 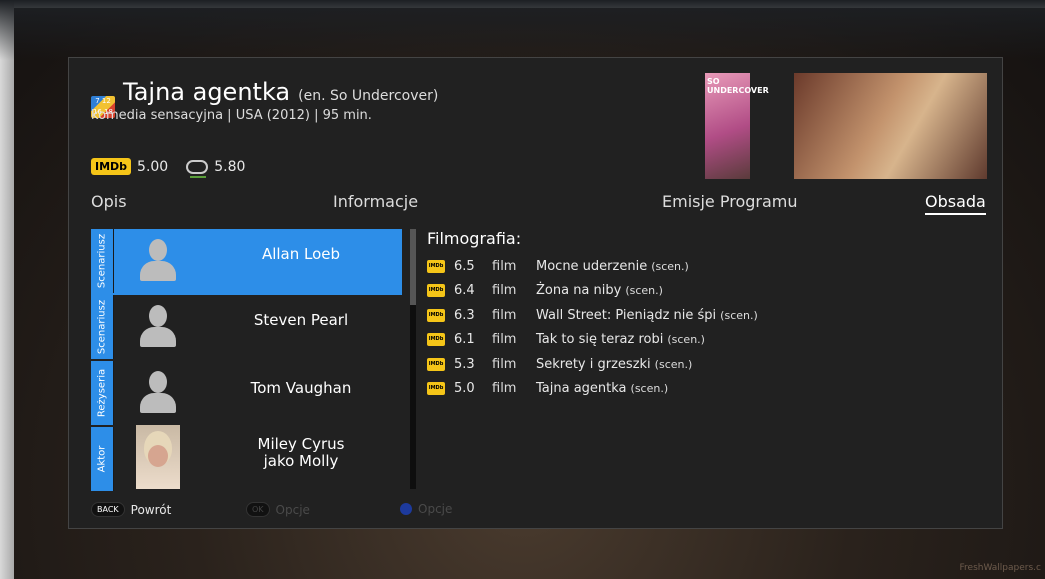 I want to click on film-score: 5.0, so click(x=464, y=389).